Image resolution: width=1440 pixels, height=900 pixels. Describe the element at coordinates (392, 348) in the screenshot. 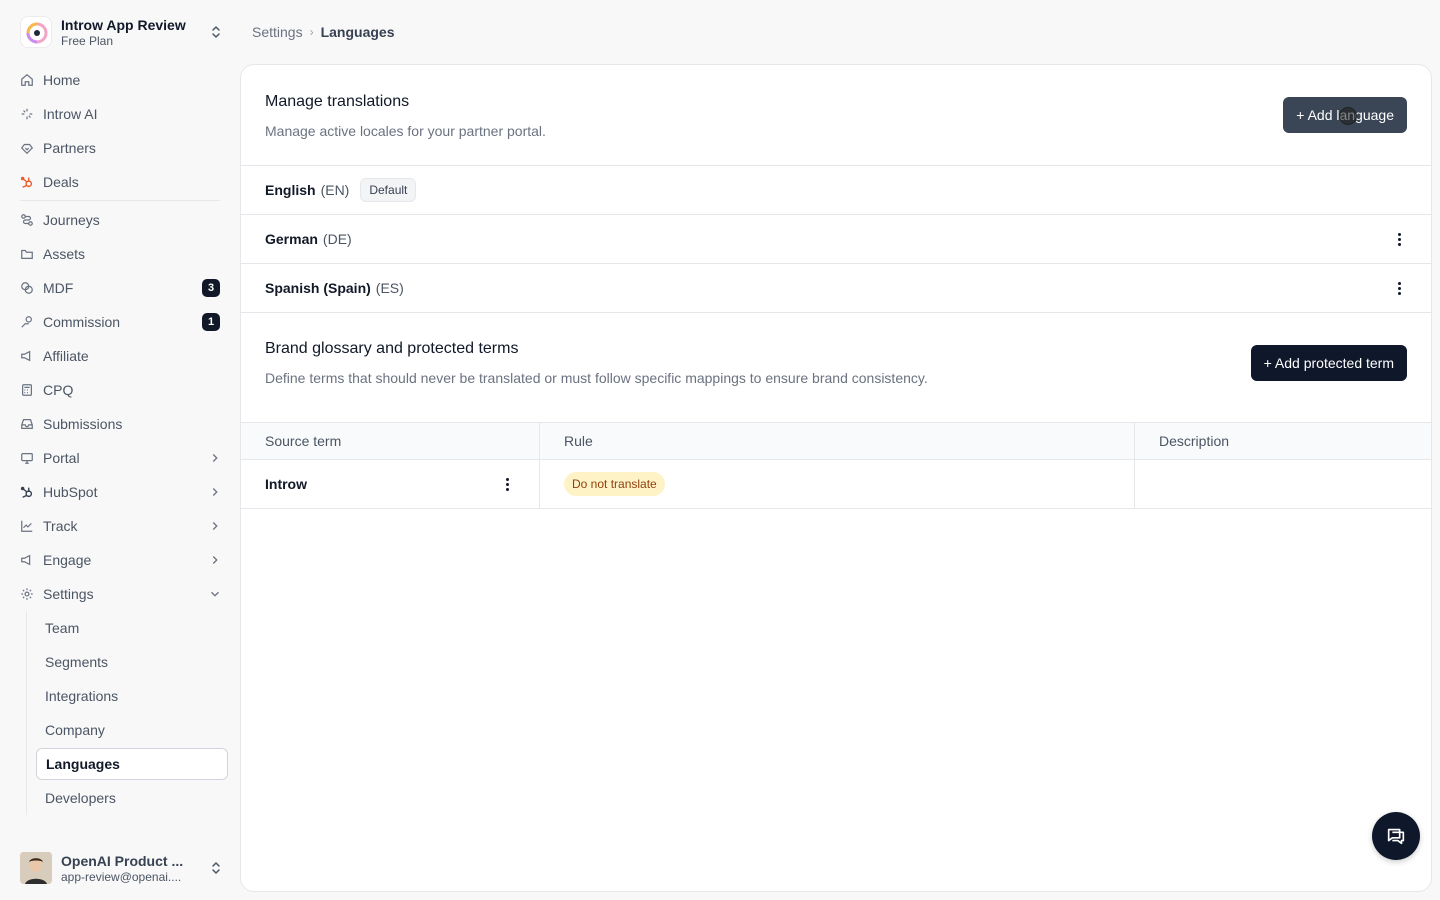

I see `section-title: Brand glossary and protected terms` at that location.